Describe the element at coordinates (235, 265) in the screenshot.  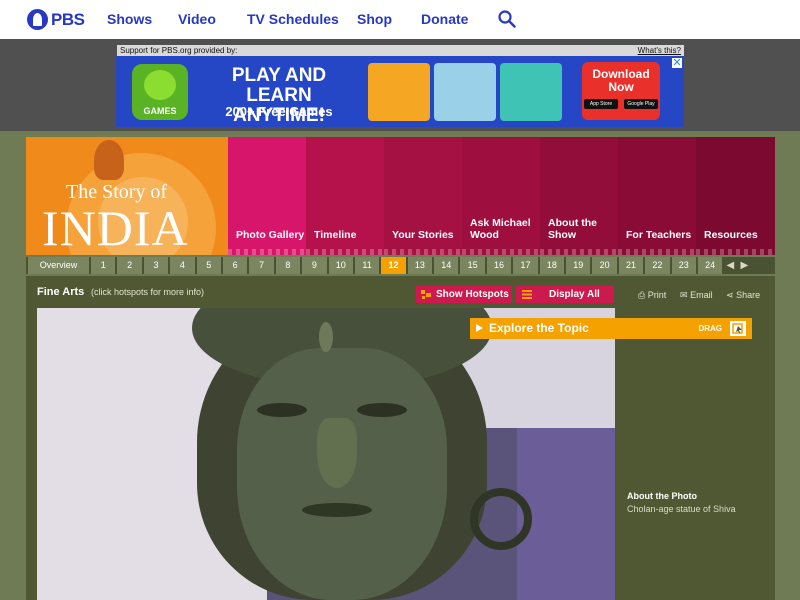
I see `gallery-number-6: 6` at that location.